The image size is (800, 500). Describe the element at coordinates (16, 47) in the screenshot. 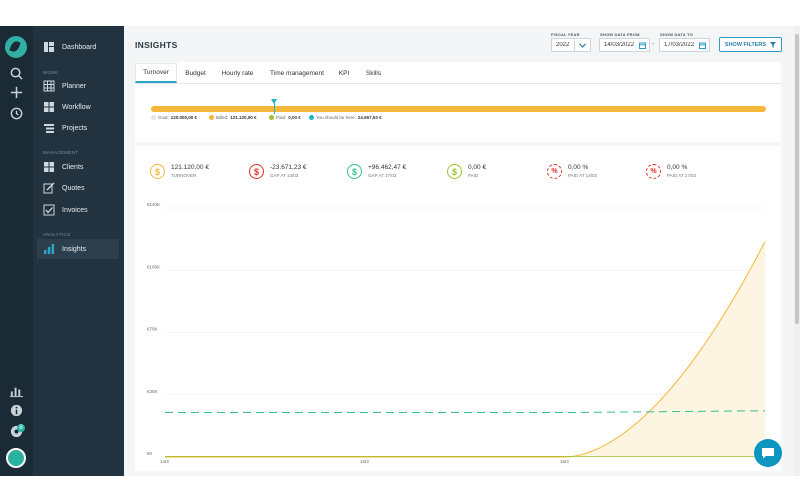

I see `app-logo-icon` at that location.